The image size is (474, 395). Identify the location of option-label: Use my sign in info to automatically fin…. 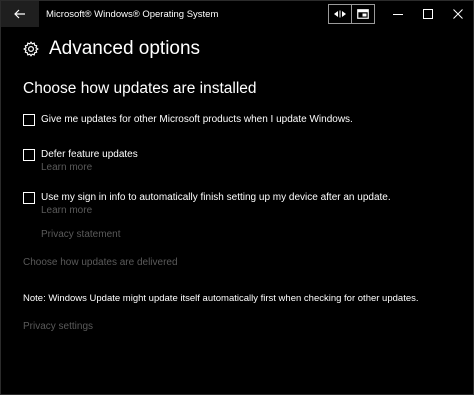
(216, 197).